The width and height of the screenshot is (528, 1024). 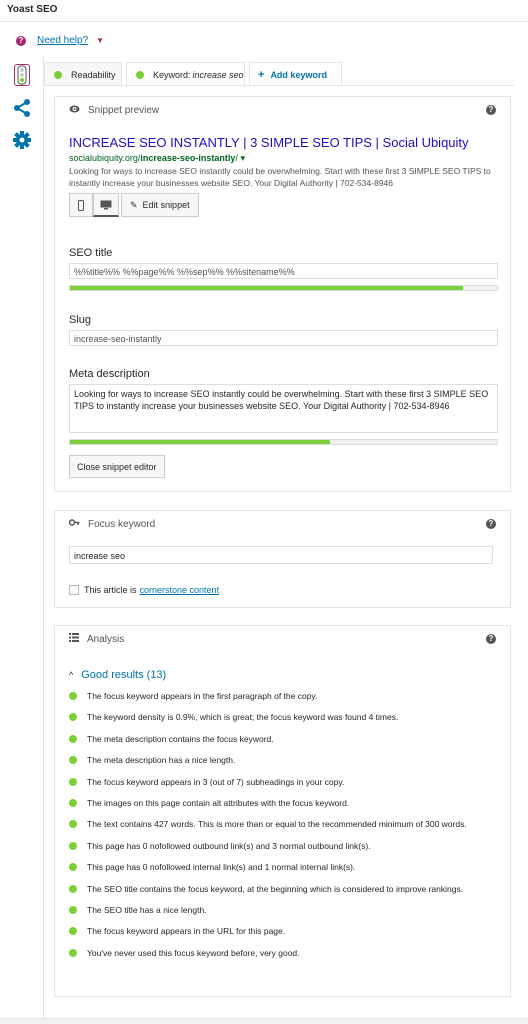 I want to click on desktop-icon, so click(x=106, y=204).